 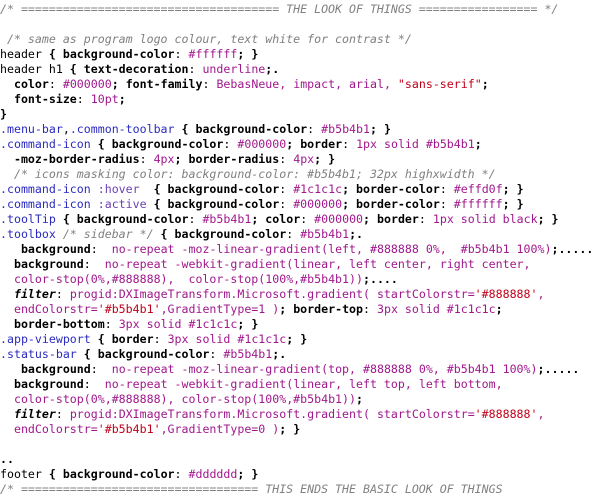 I want to click on code-token-value: ,GradientType=1 ), so click(x=220, y=309).